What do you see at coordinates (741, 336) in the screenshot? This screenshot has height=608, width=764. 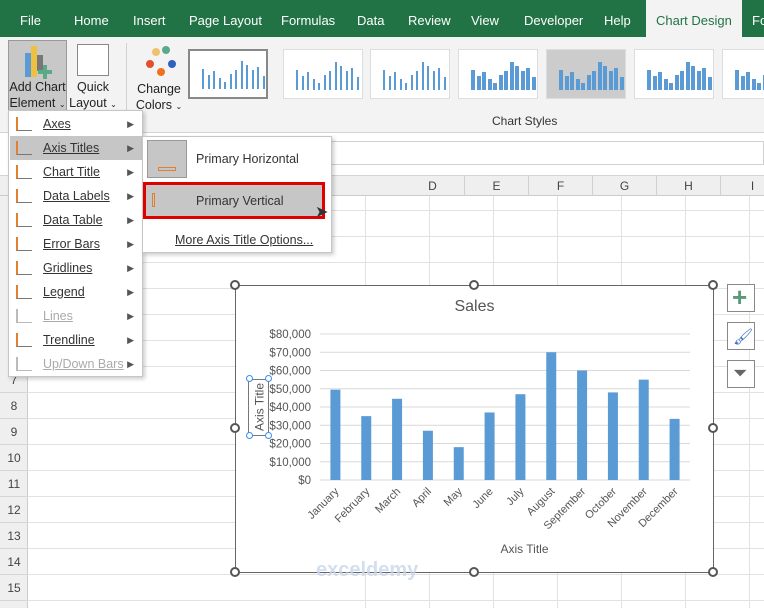 I see `chart-styles-button: 🖌` at bounding box center [741, 336].